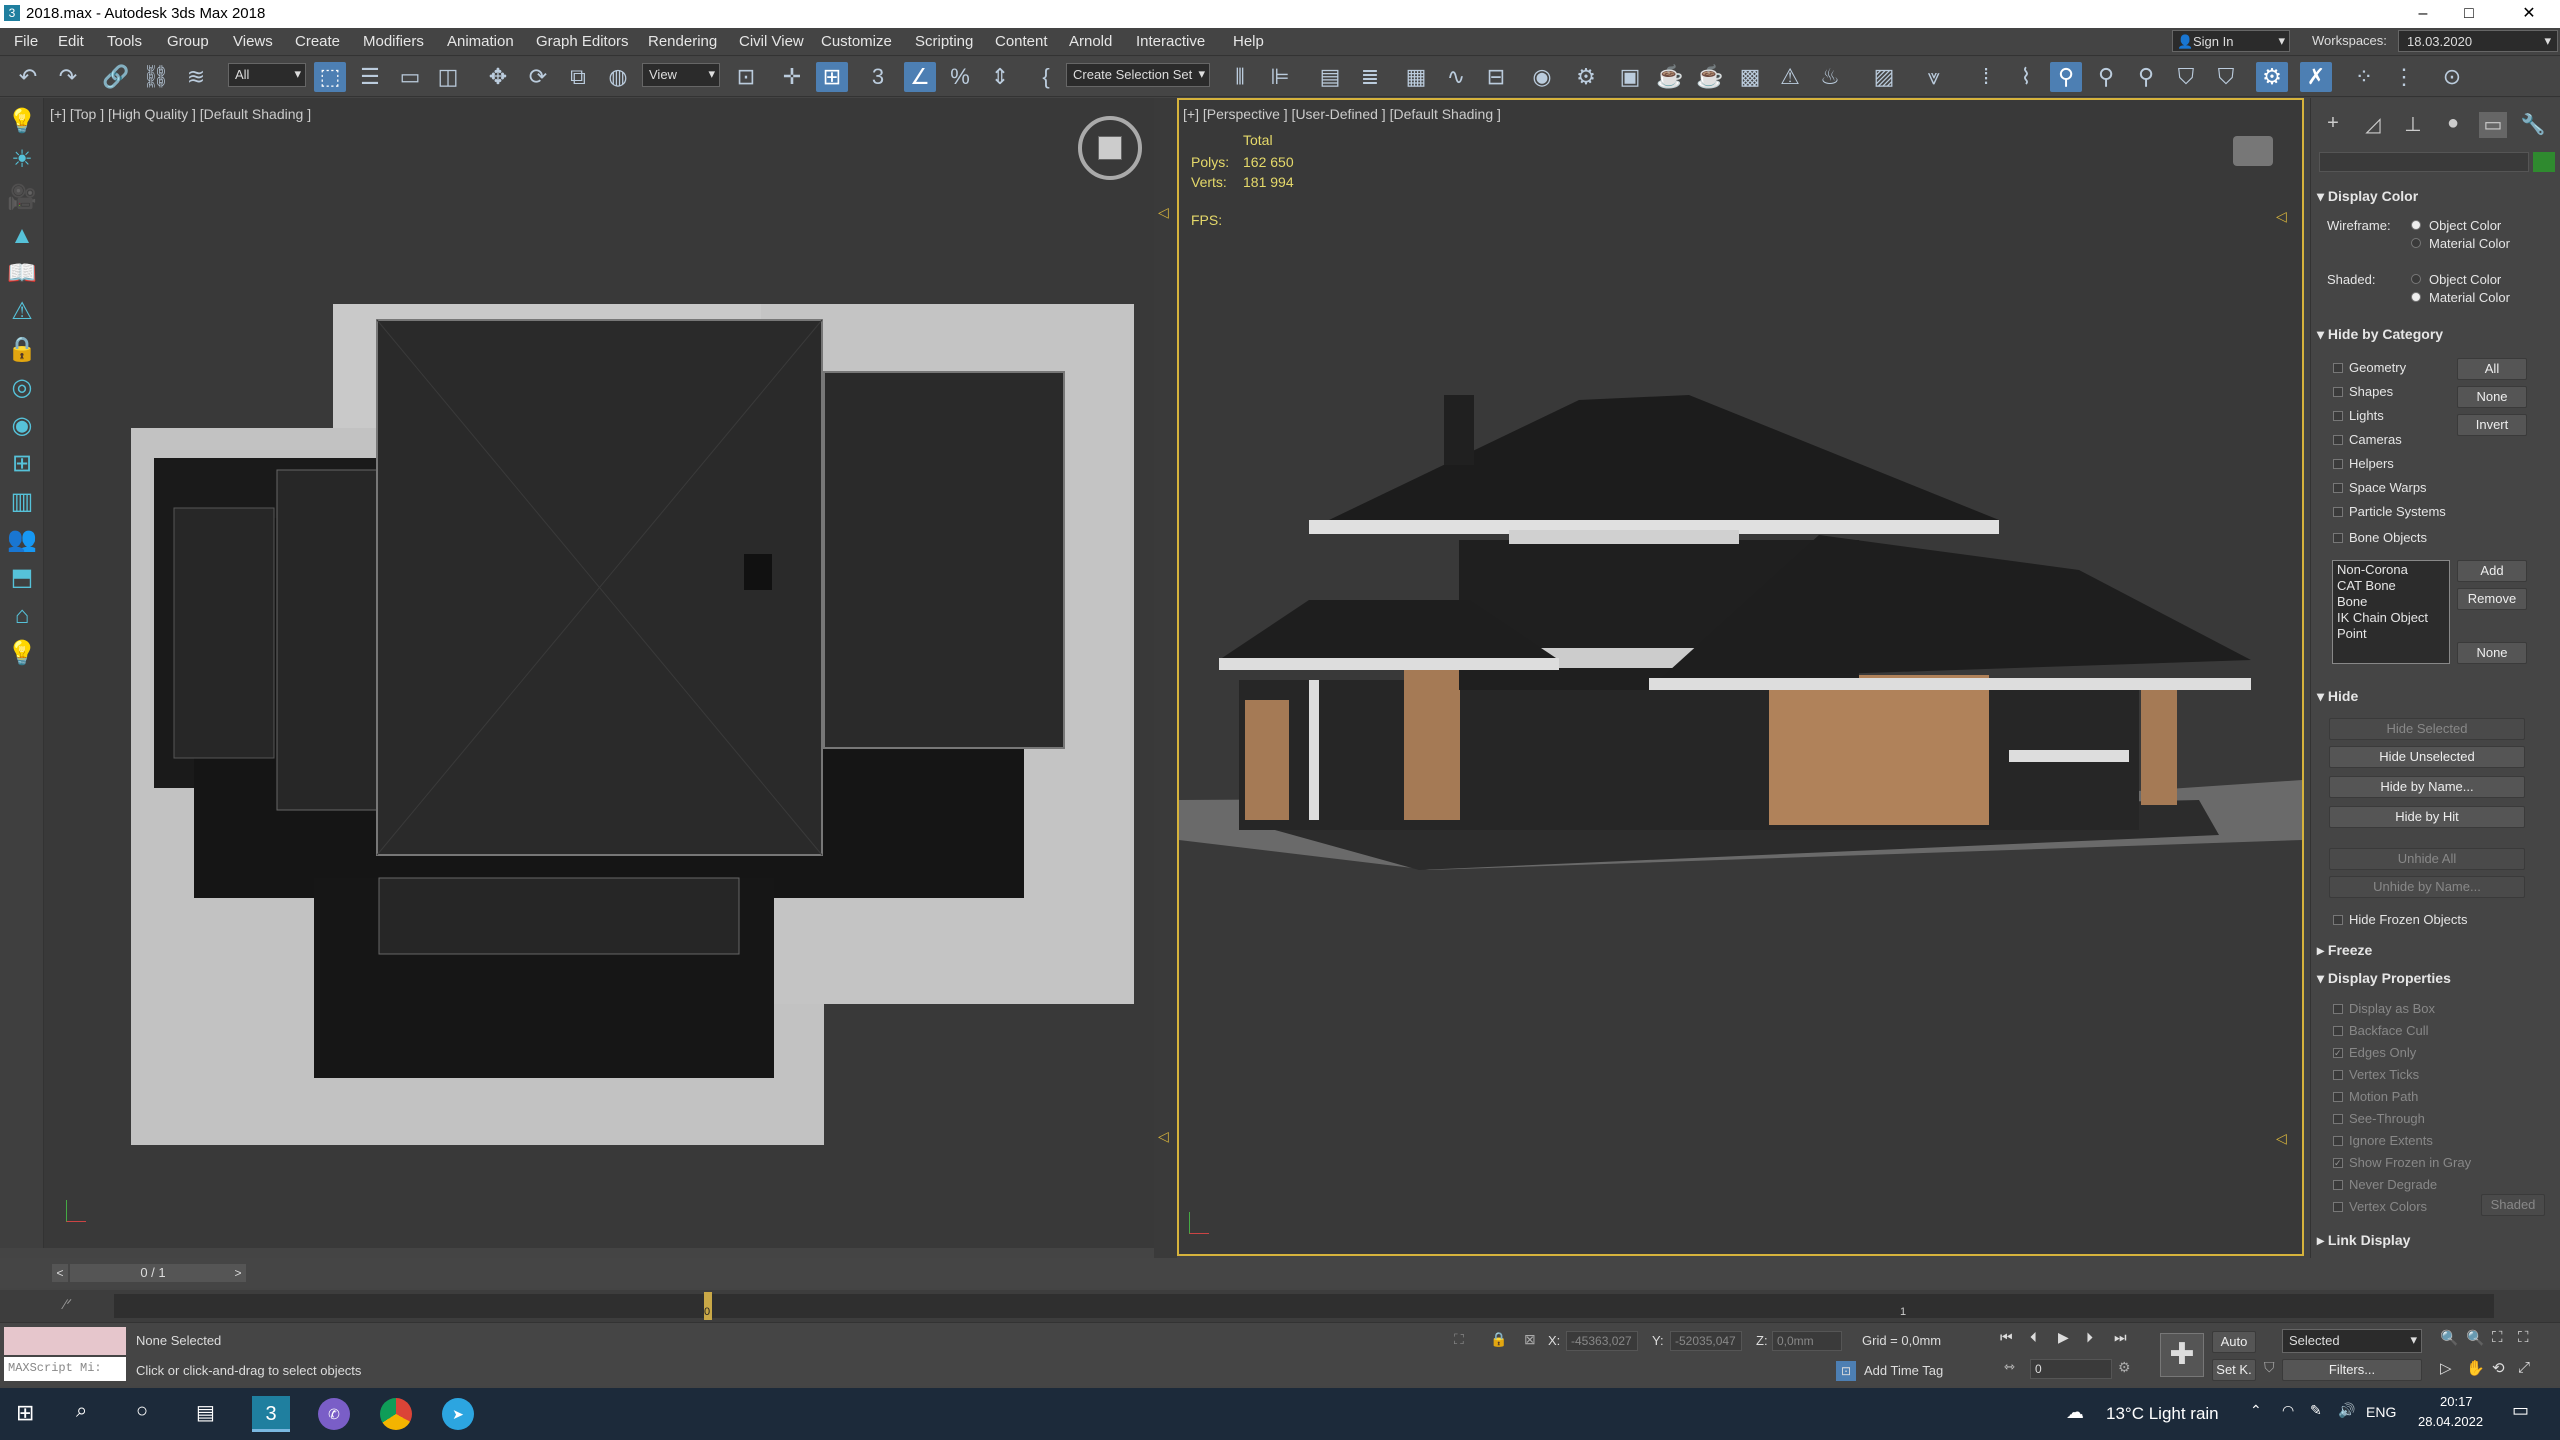 The width and height of the screenshot is (2560, 1440). Describe the element at coordinates (22, 654) in the screenshot. I see `bulb-small-icon: 💡` at that location.